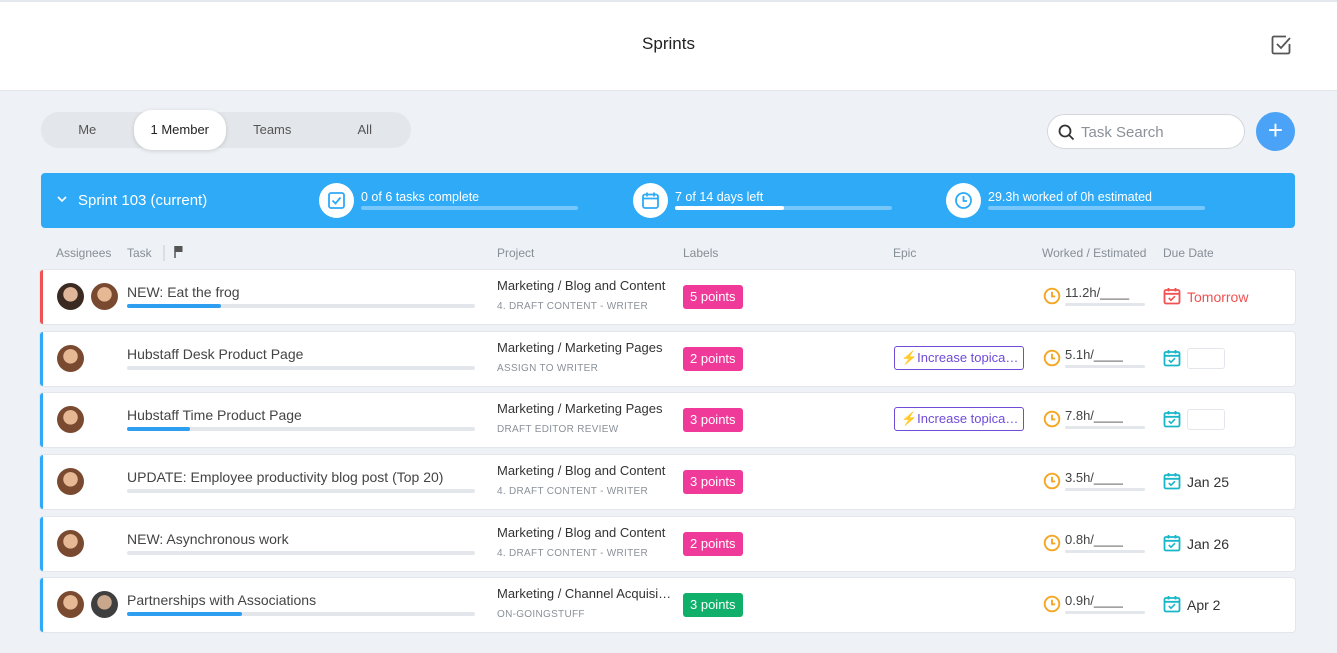  What do you see at coordinates (214, 415) in the screenshot?
I see `task-name: Hubstaff Time Product Page` at bounding box center [214, 415].